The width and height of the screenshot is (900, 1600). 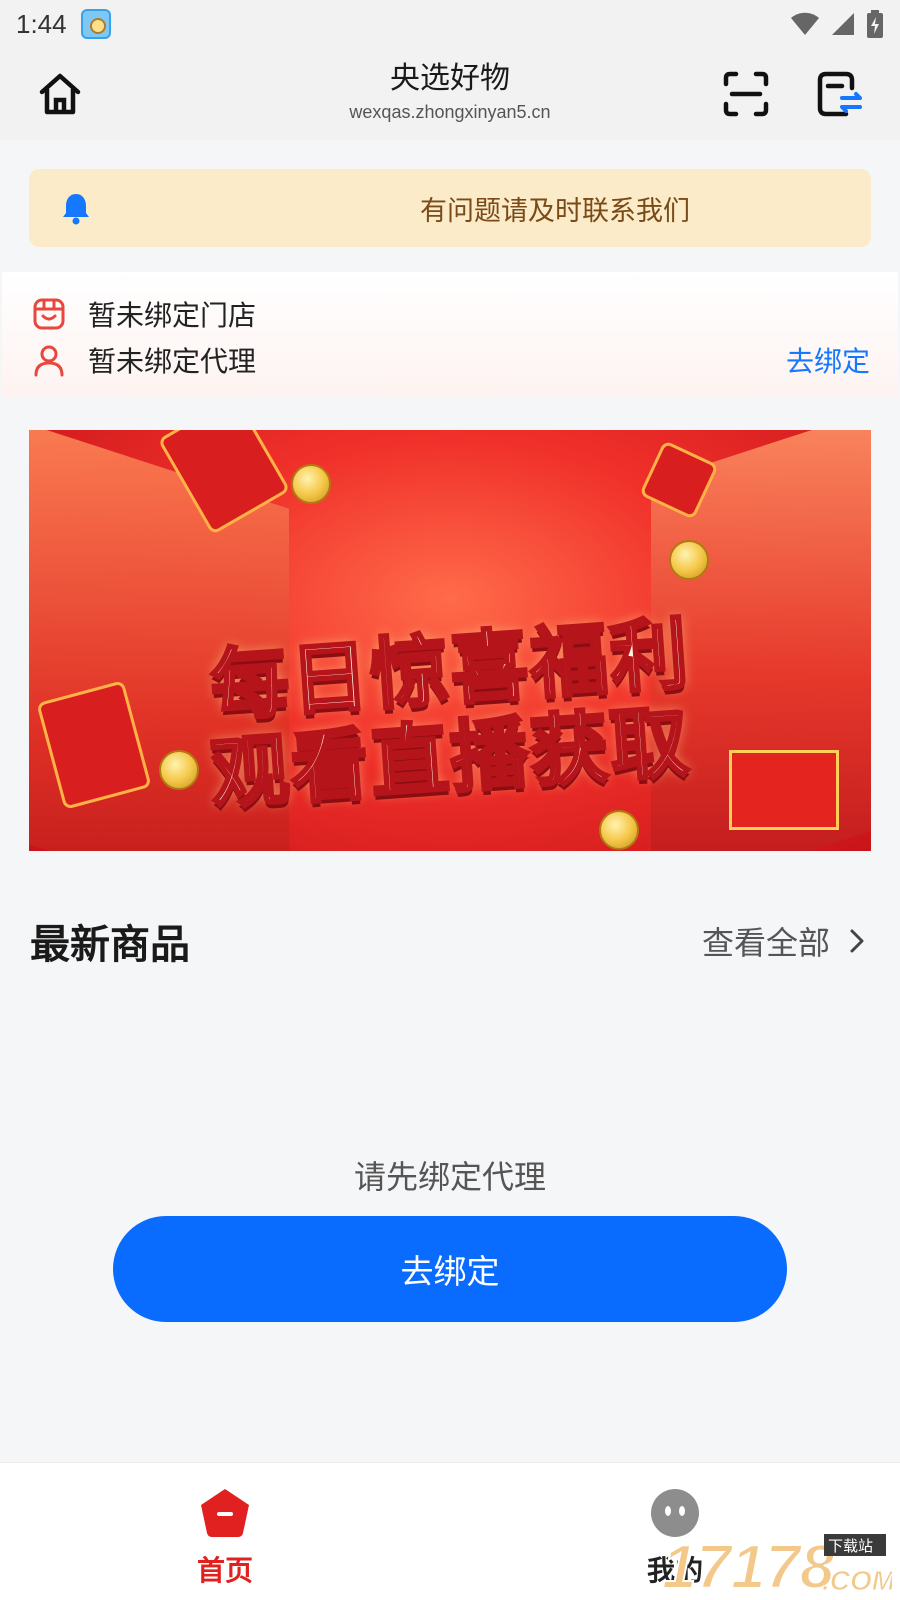 I want to click on view-all-link: 查看全部, so click(x=786, y=941).